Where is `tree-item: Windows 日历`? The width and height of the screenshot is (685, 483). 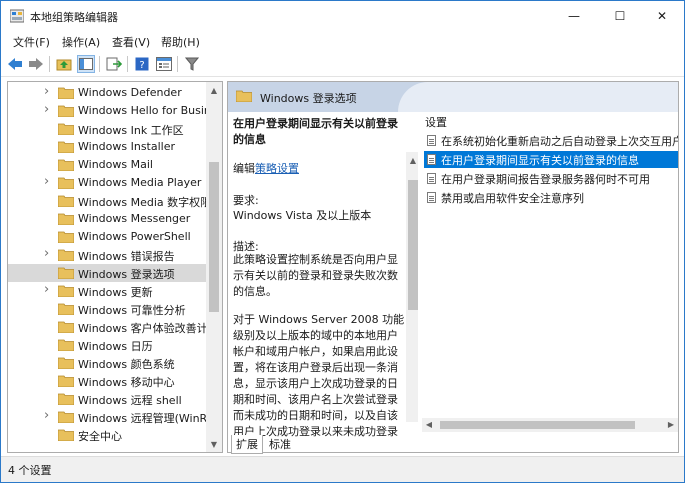 tree-item: Windows 日历 is located at coordinates (107, 345).